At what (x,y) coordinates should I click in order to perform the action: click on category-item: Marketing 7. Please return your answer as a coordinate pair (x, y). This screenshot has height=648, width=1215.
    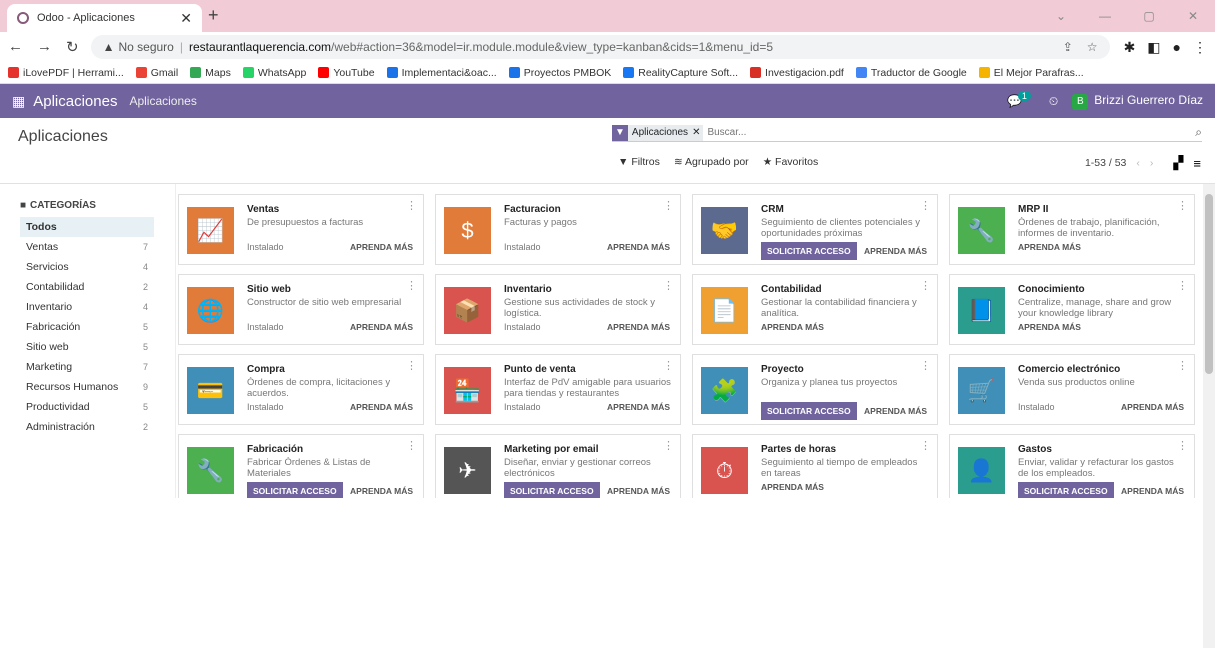
    Looking at the image, I should click on (87, 367).